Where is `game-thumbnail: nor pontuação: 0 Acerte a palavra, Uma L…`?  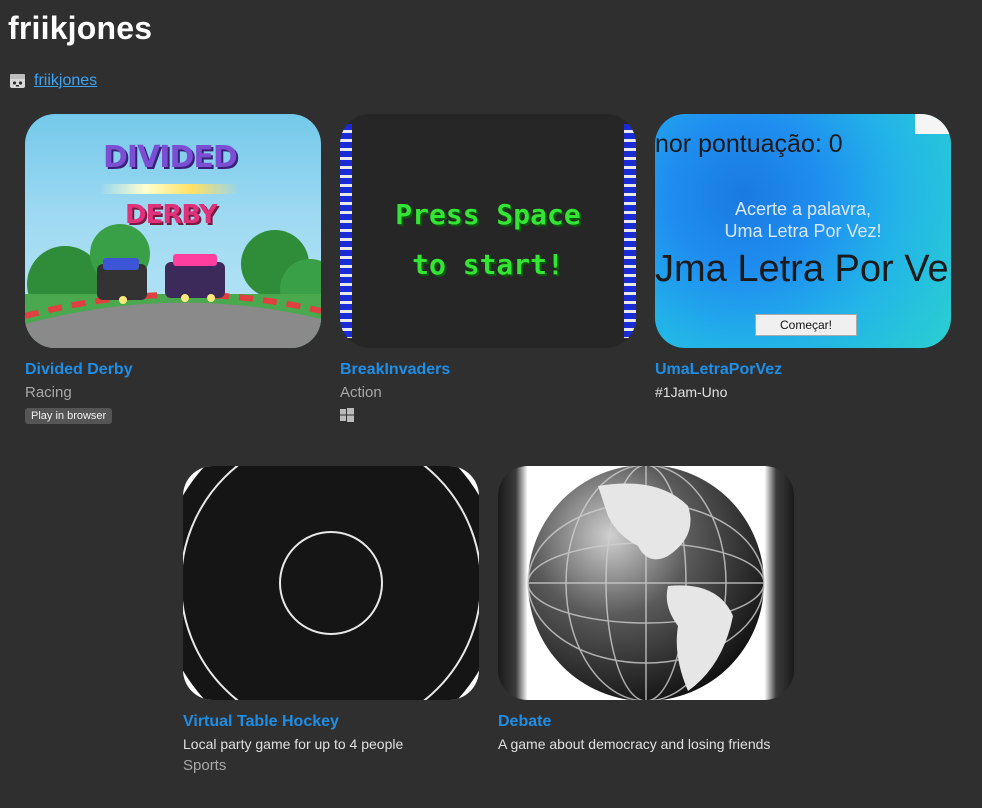
game-thumbnail: nor pontuação: 0 Acerte a palavra, Uma L… is located at coordinates (803, 231).